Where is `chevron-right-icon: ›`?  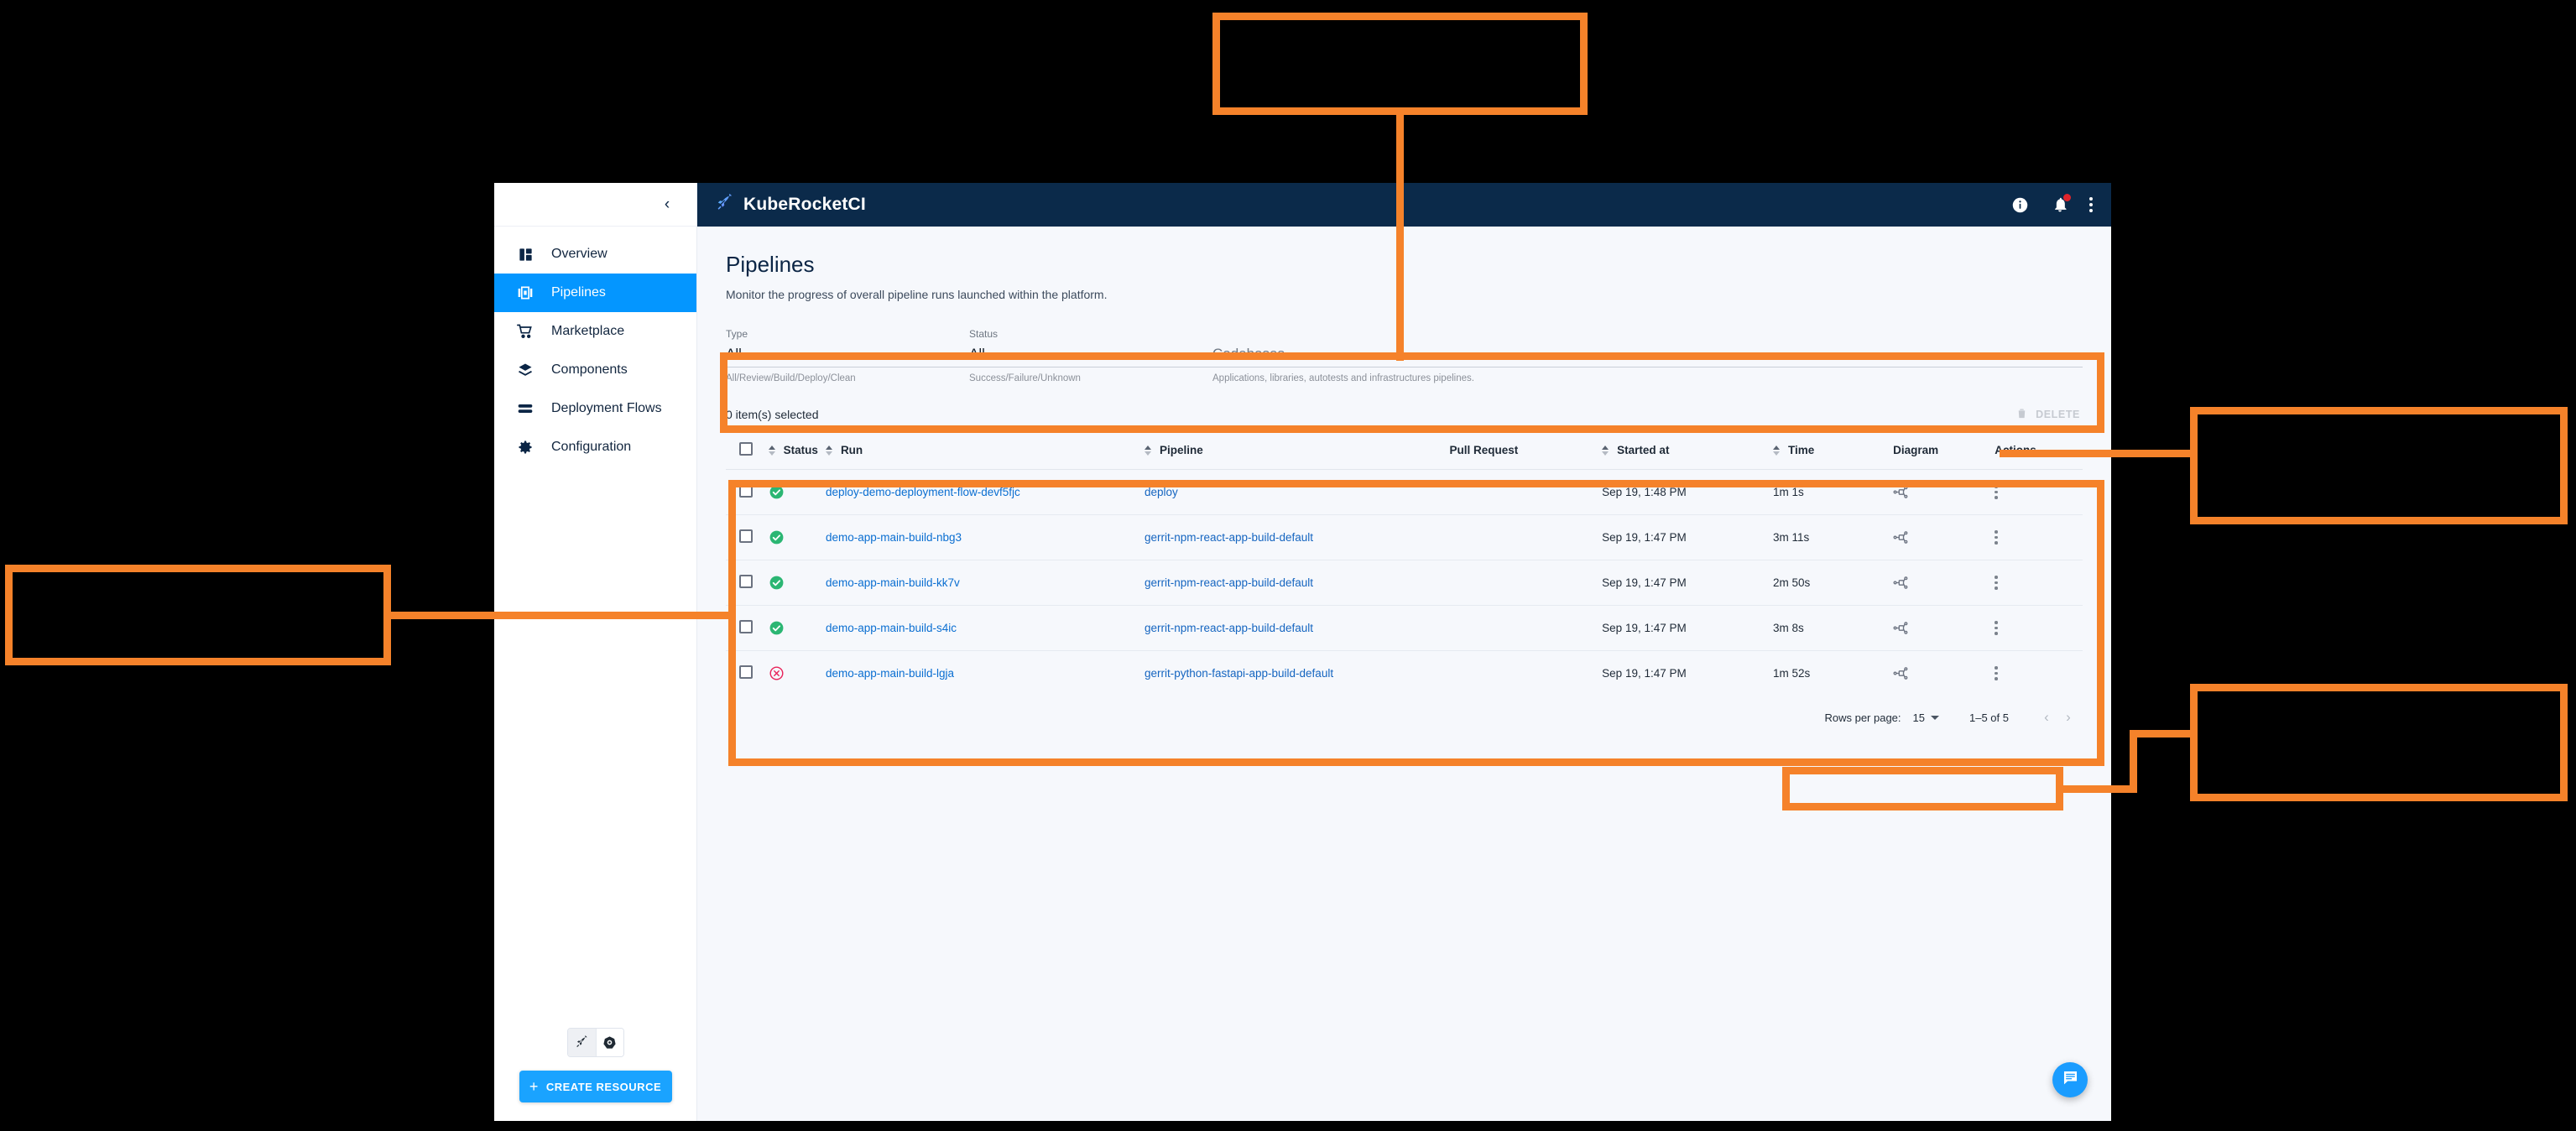 chevron-right-icon: › is located at coordinates (2068, 717).